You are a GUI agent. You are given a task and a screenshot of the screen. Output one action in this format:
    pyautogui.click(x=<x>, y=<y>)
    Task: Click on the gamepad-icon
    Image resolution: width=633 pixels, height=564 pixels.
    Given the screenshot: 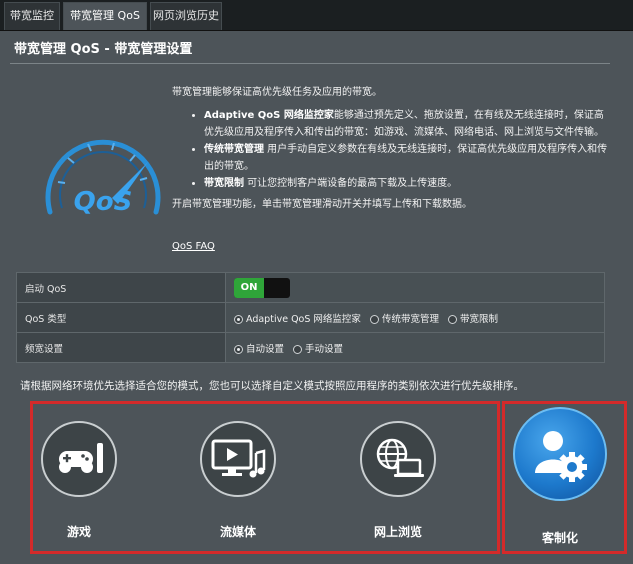 What is the action you would take?
    pyautogui.click(x=79, y=459)
    